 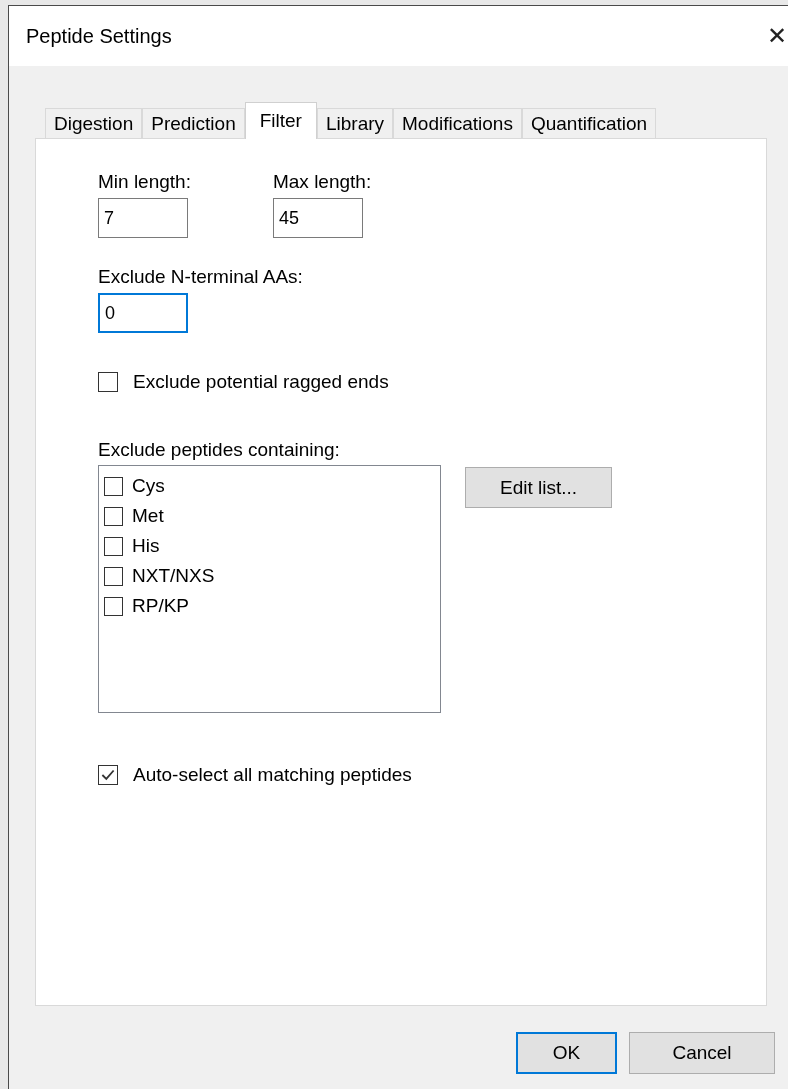 What do you see at coordinates (317, 218) in the screenshot?
I see `input-field: 45` at bounding box center [317, 218].